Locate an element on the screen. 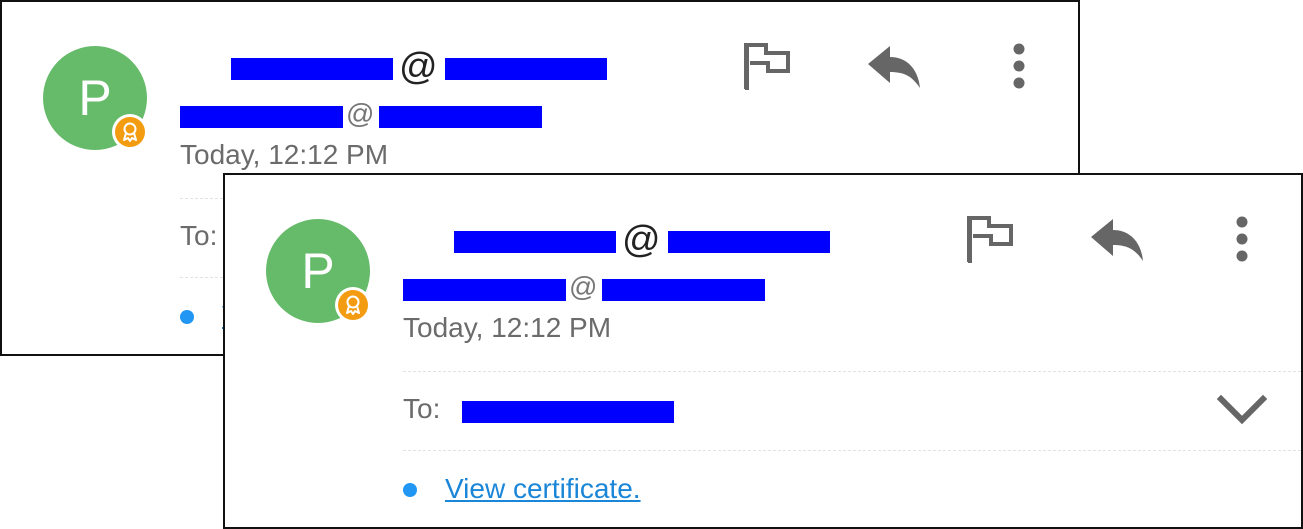 The height and width of the screenshot is (529, 1303). chevron-down-icon is located at coordinates (1242, 410).